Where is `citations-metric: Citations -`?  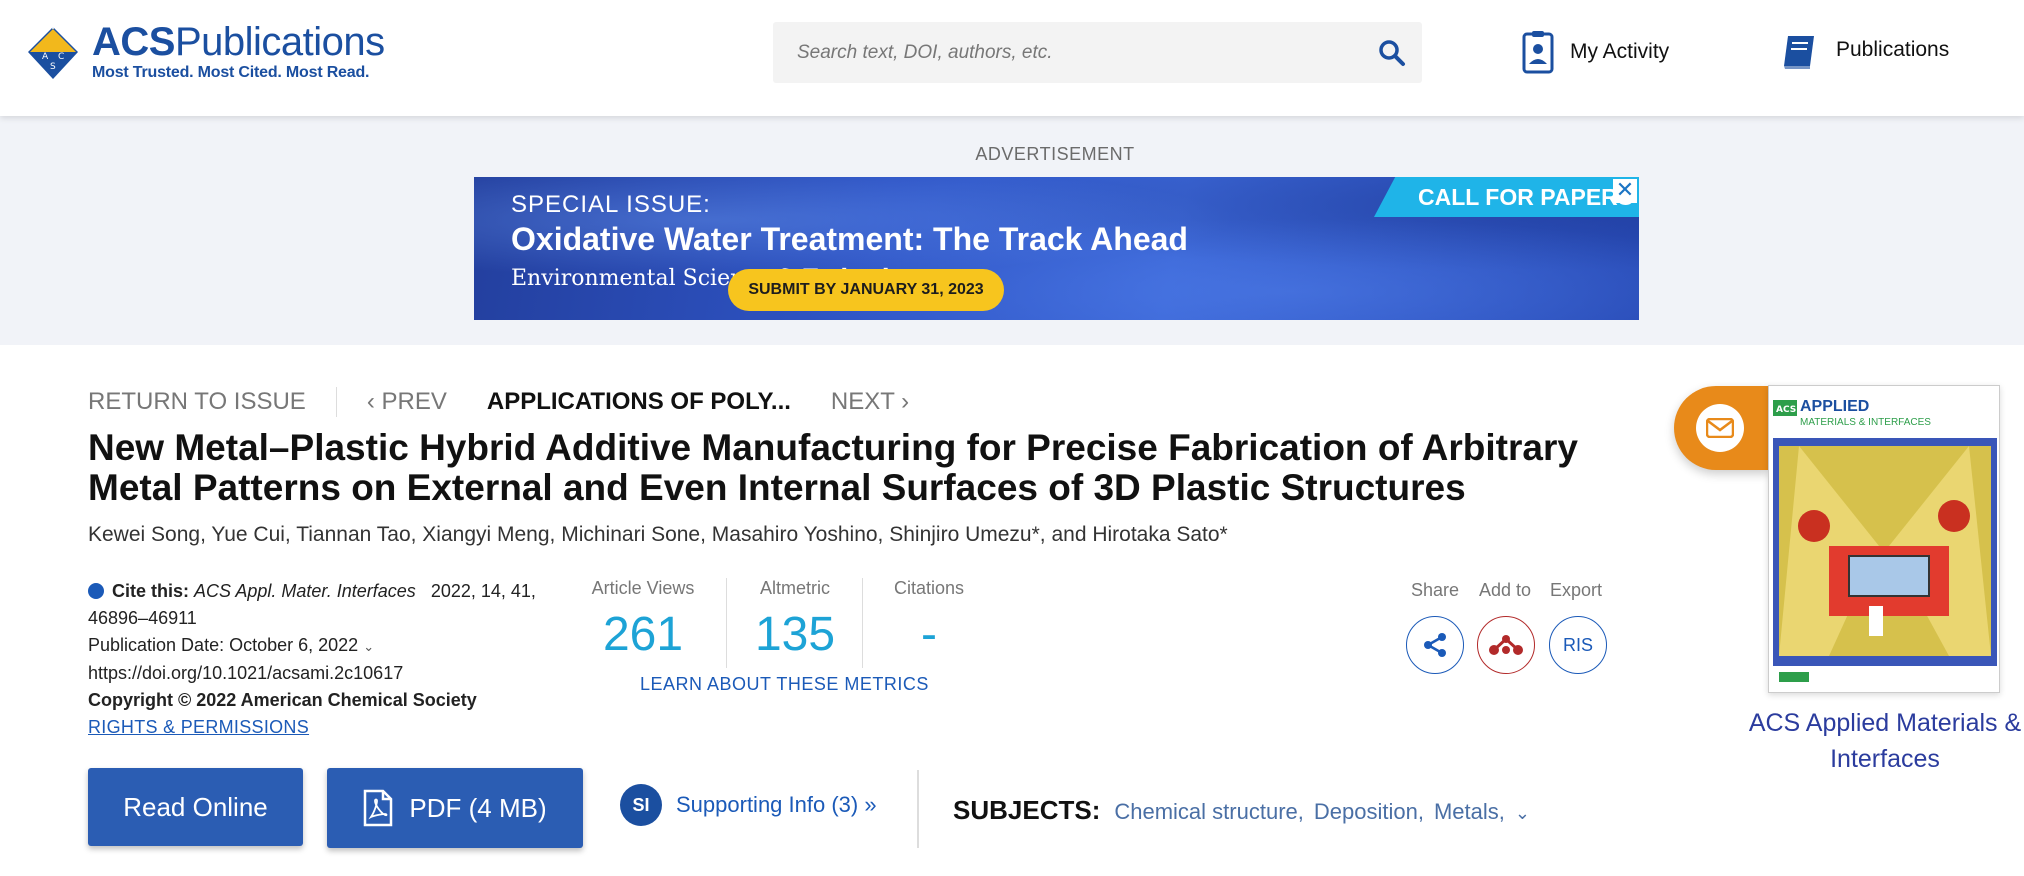 citations-metric: Citations - is located at coordinates (929, 620).